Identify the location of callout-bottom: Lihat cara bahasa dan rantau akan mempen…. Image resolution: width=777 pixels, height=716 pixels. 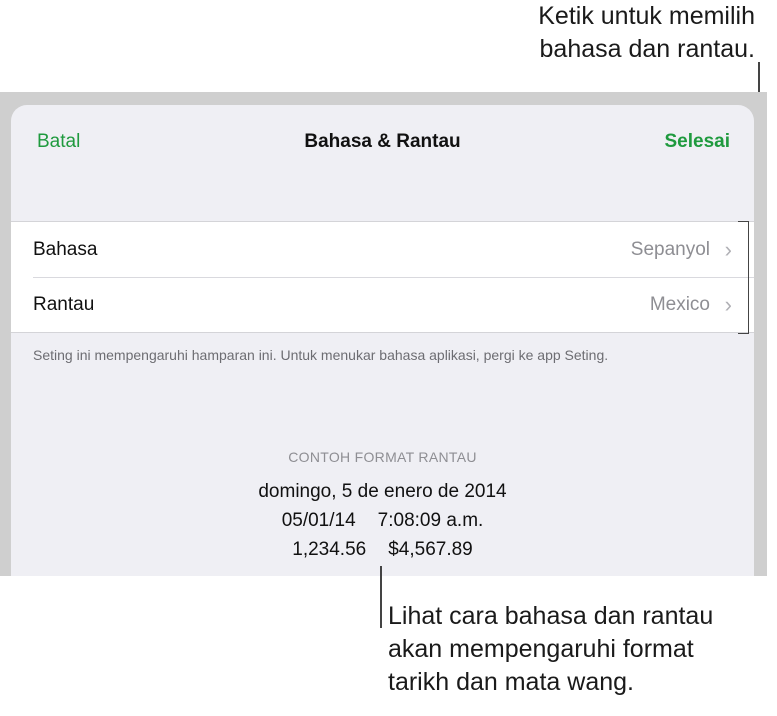
(550, 649).